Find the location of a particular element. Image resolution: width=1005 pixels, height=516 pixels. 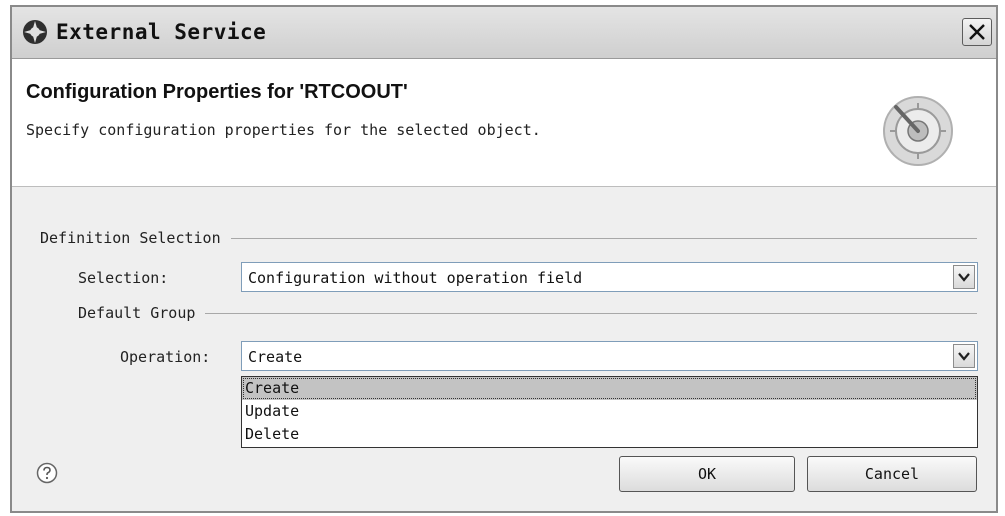

selection-value: Configuration without operation field is located at coordinates (415, 278).